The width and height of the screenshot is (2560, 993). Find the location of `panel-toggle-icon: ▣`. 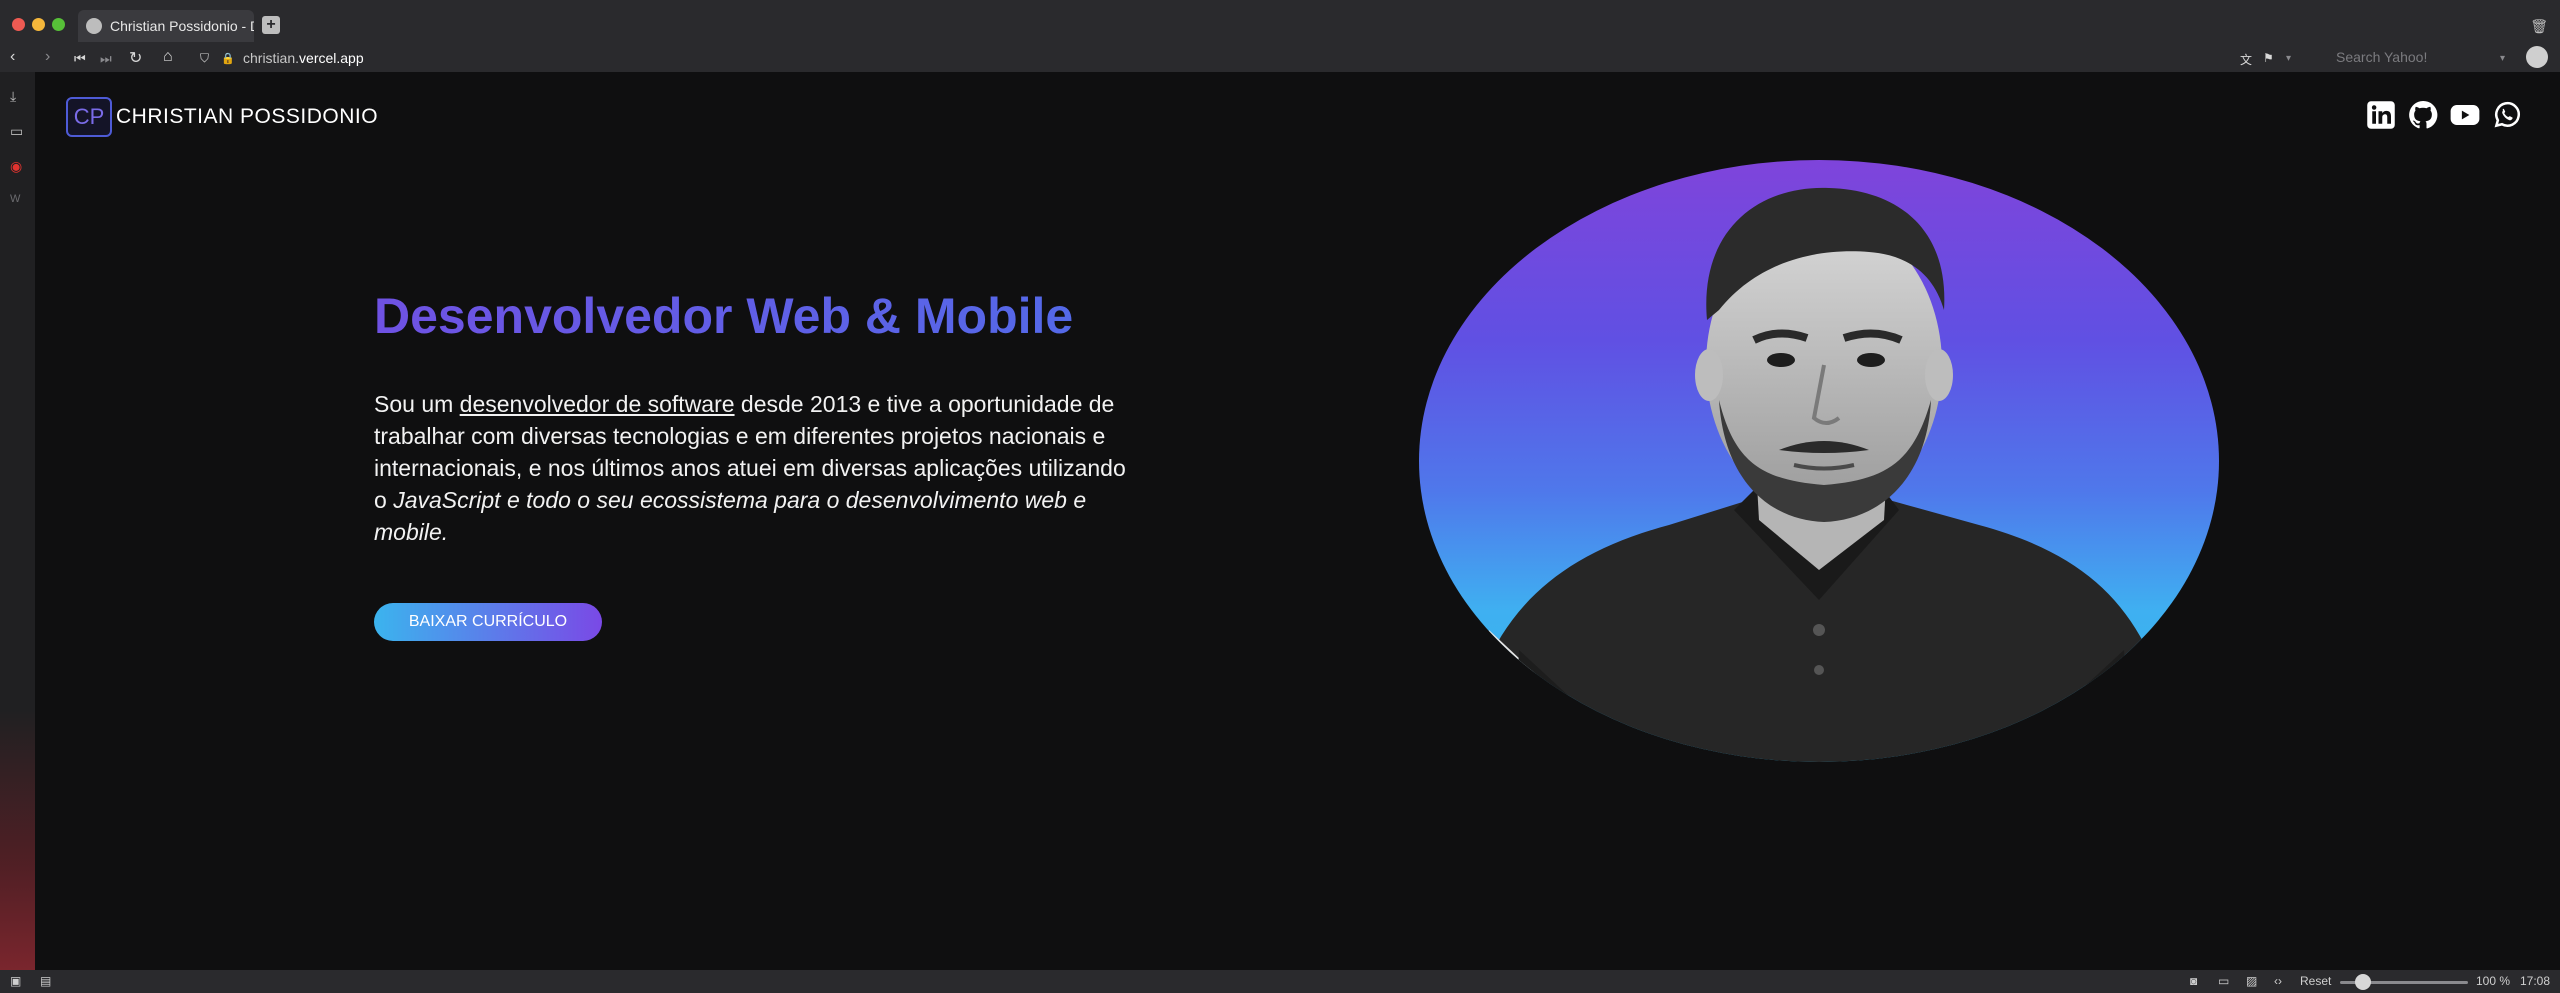

panel-toggle-icon: ▣ is located at coordinates (15, 981).